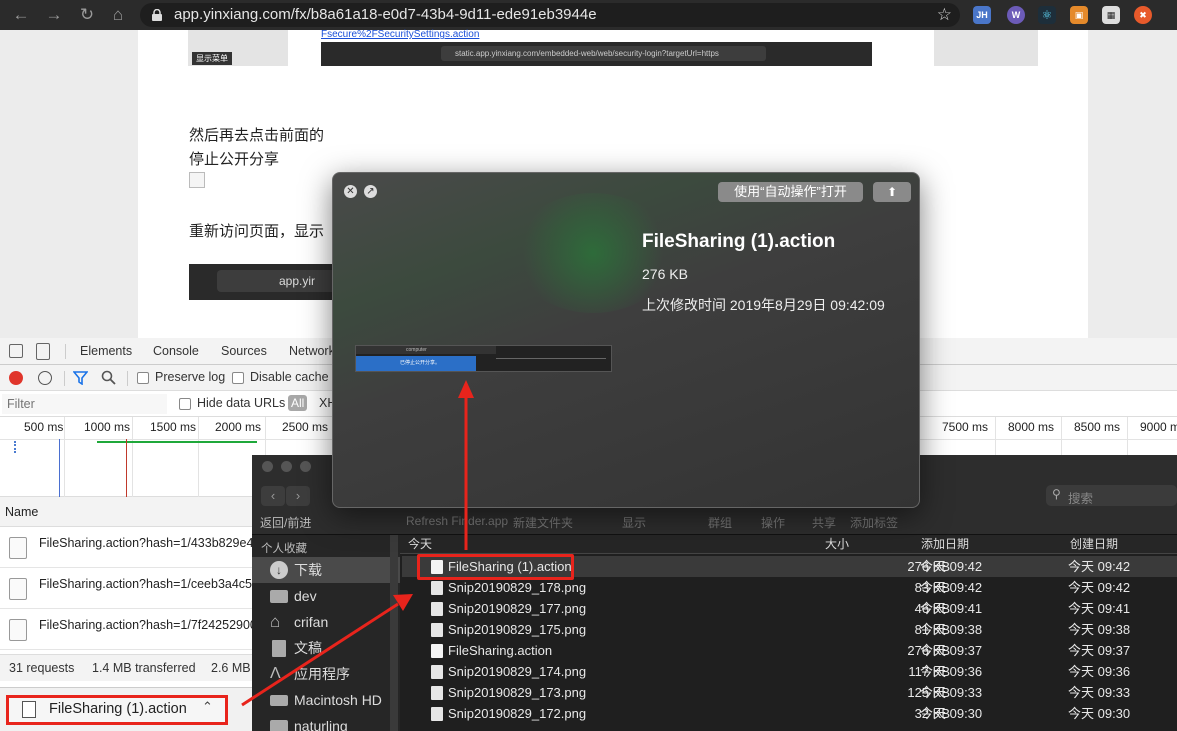 The image size is (1177, 731). What do you see at coordinates (130, 547) in the screenshot?
I see `request-row: FileSharing.action?hash=1/433b829e4b` at bounding box center [130, 547].